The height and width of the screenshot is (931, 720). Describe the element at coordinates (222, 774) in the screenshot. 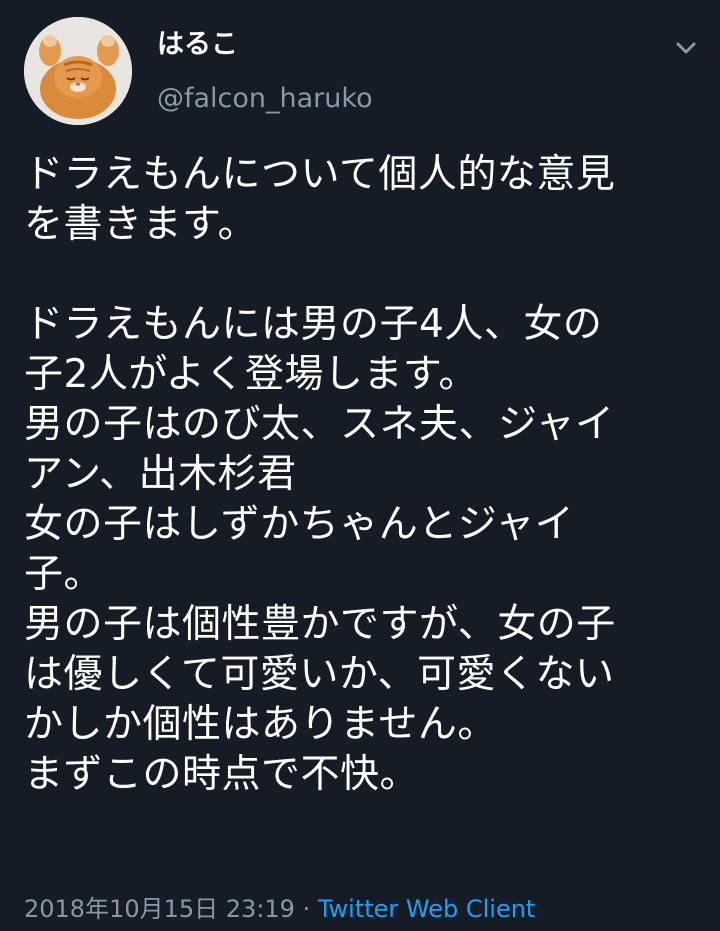

I see `tweet-line: まずこの時点で不快。` at that location.